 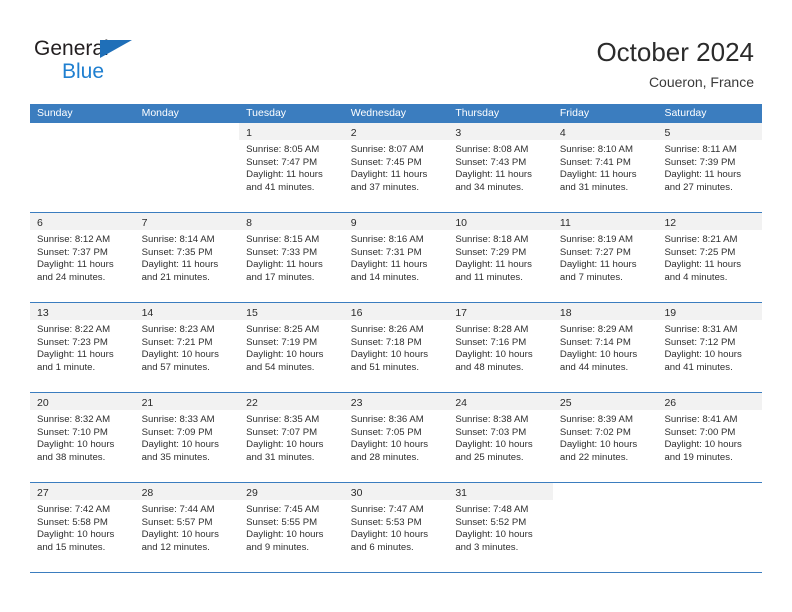 I want to click on sunrise-time: Sunrise: 7:45 AM, so click(x=283, y=509).